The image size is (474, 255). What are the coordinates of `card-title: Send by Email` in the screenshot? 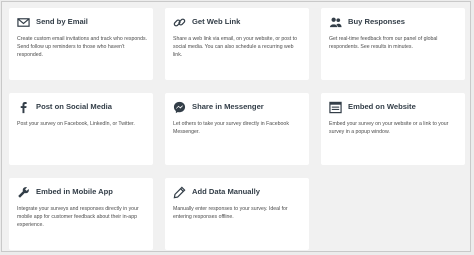 It's located at (62, 21).